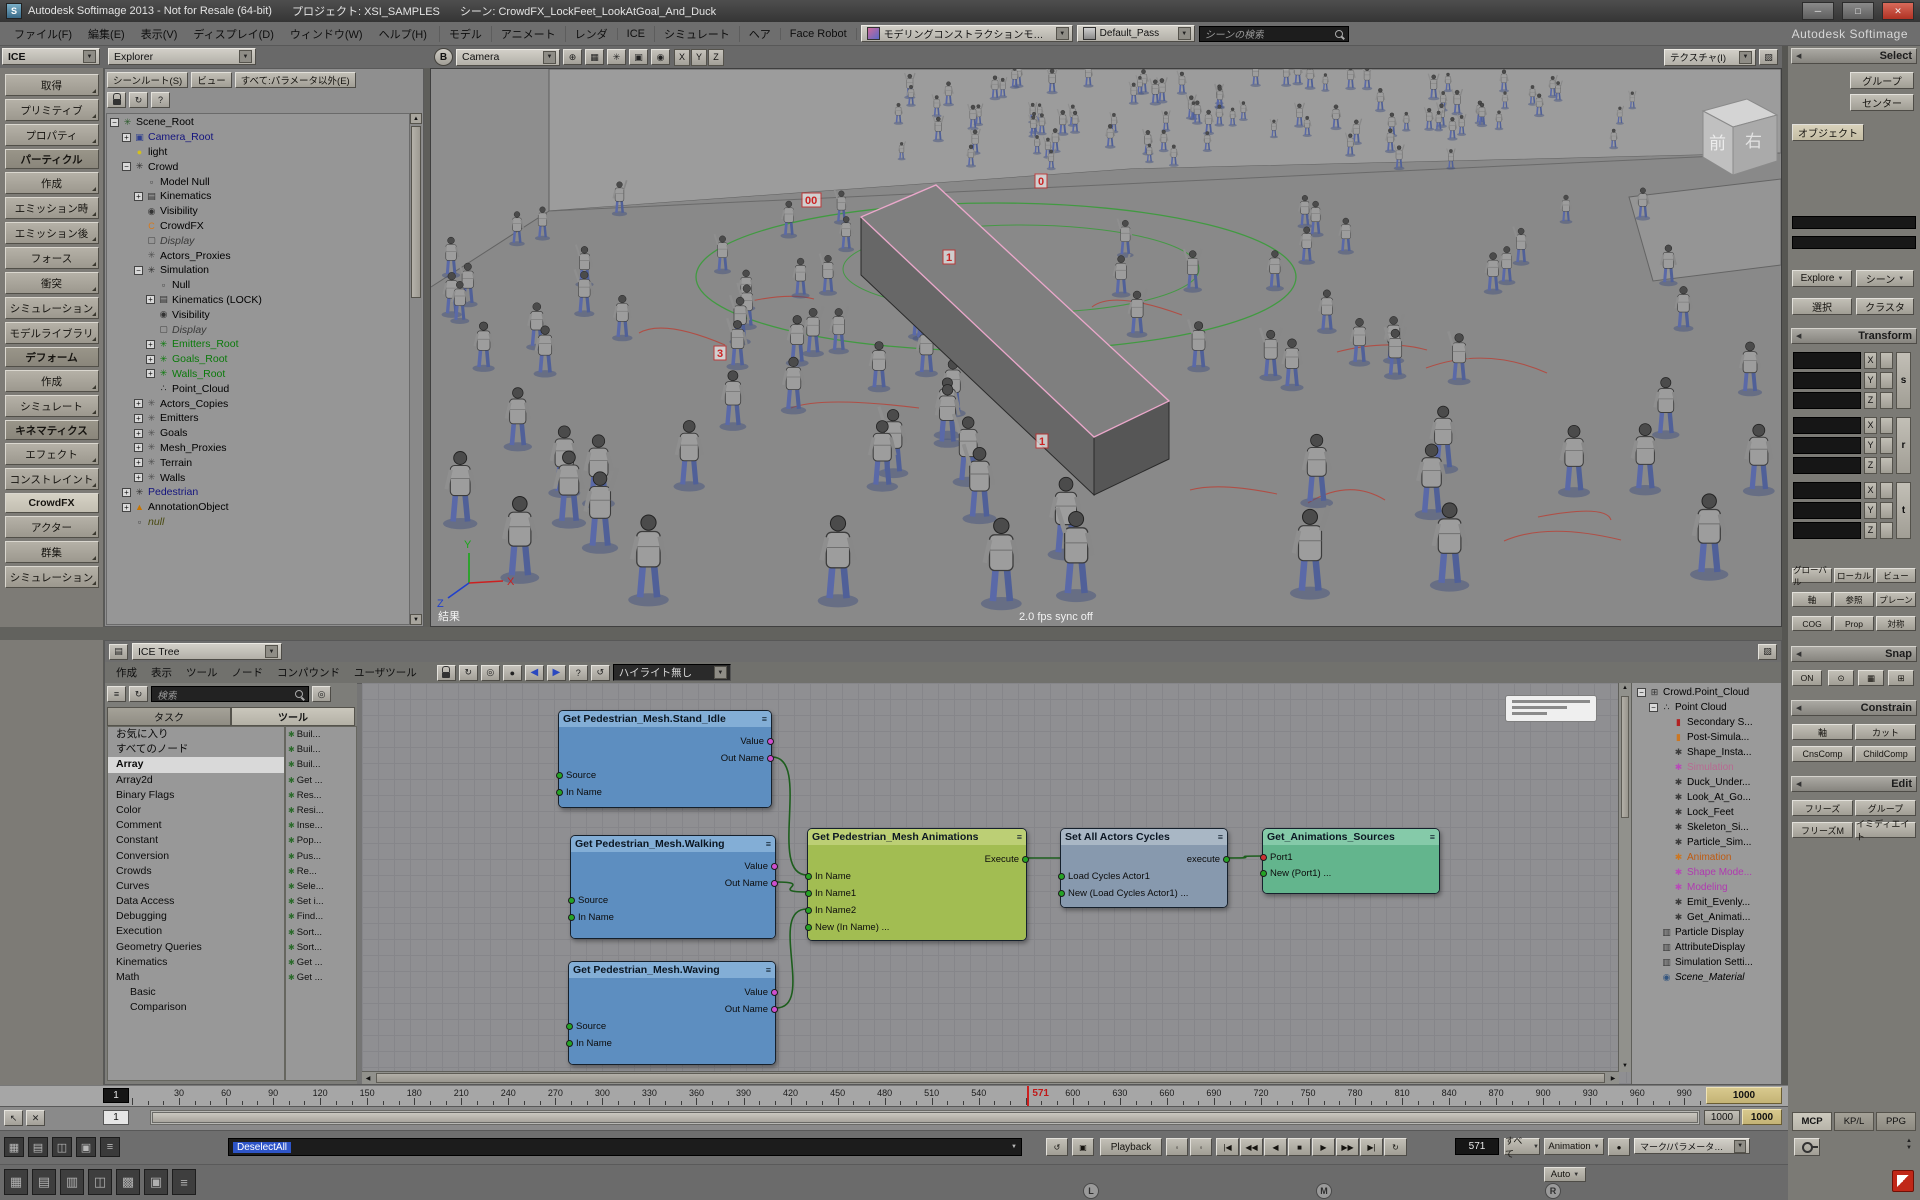 The width and height of the screenshot is (1920, 1200). What do you see at coordinates (1395, 1147) in the screenshot?
I see `loop-button: ↻` at bounding box center [1395, 1147].